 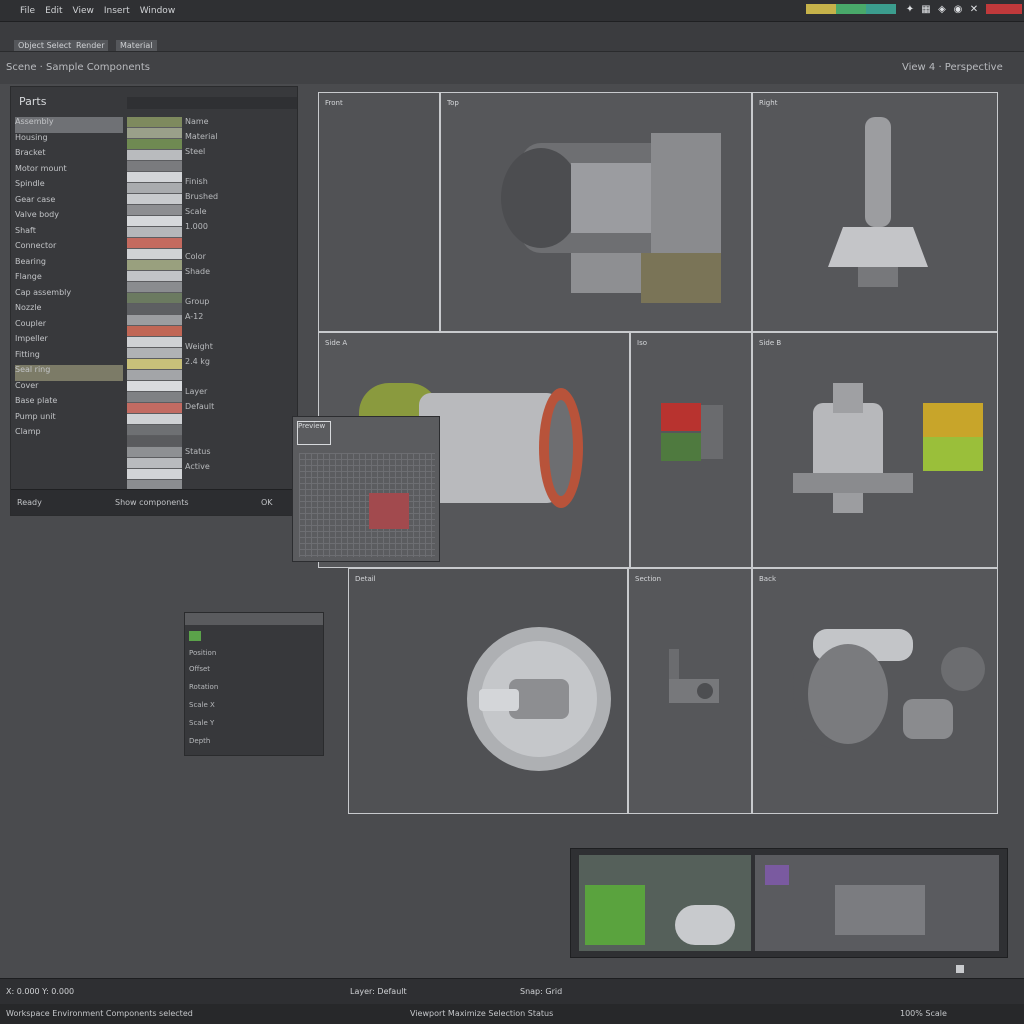 I want to click on swatch-red, so click(x=1004, y=9).